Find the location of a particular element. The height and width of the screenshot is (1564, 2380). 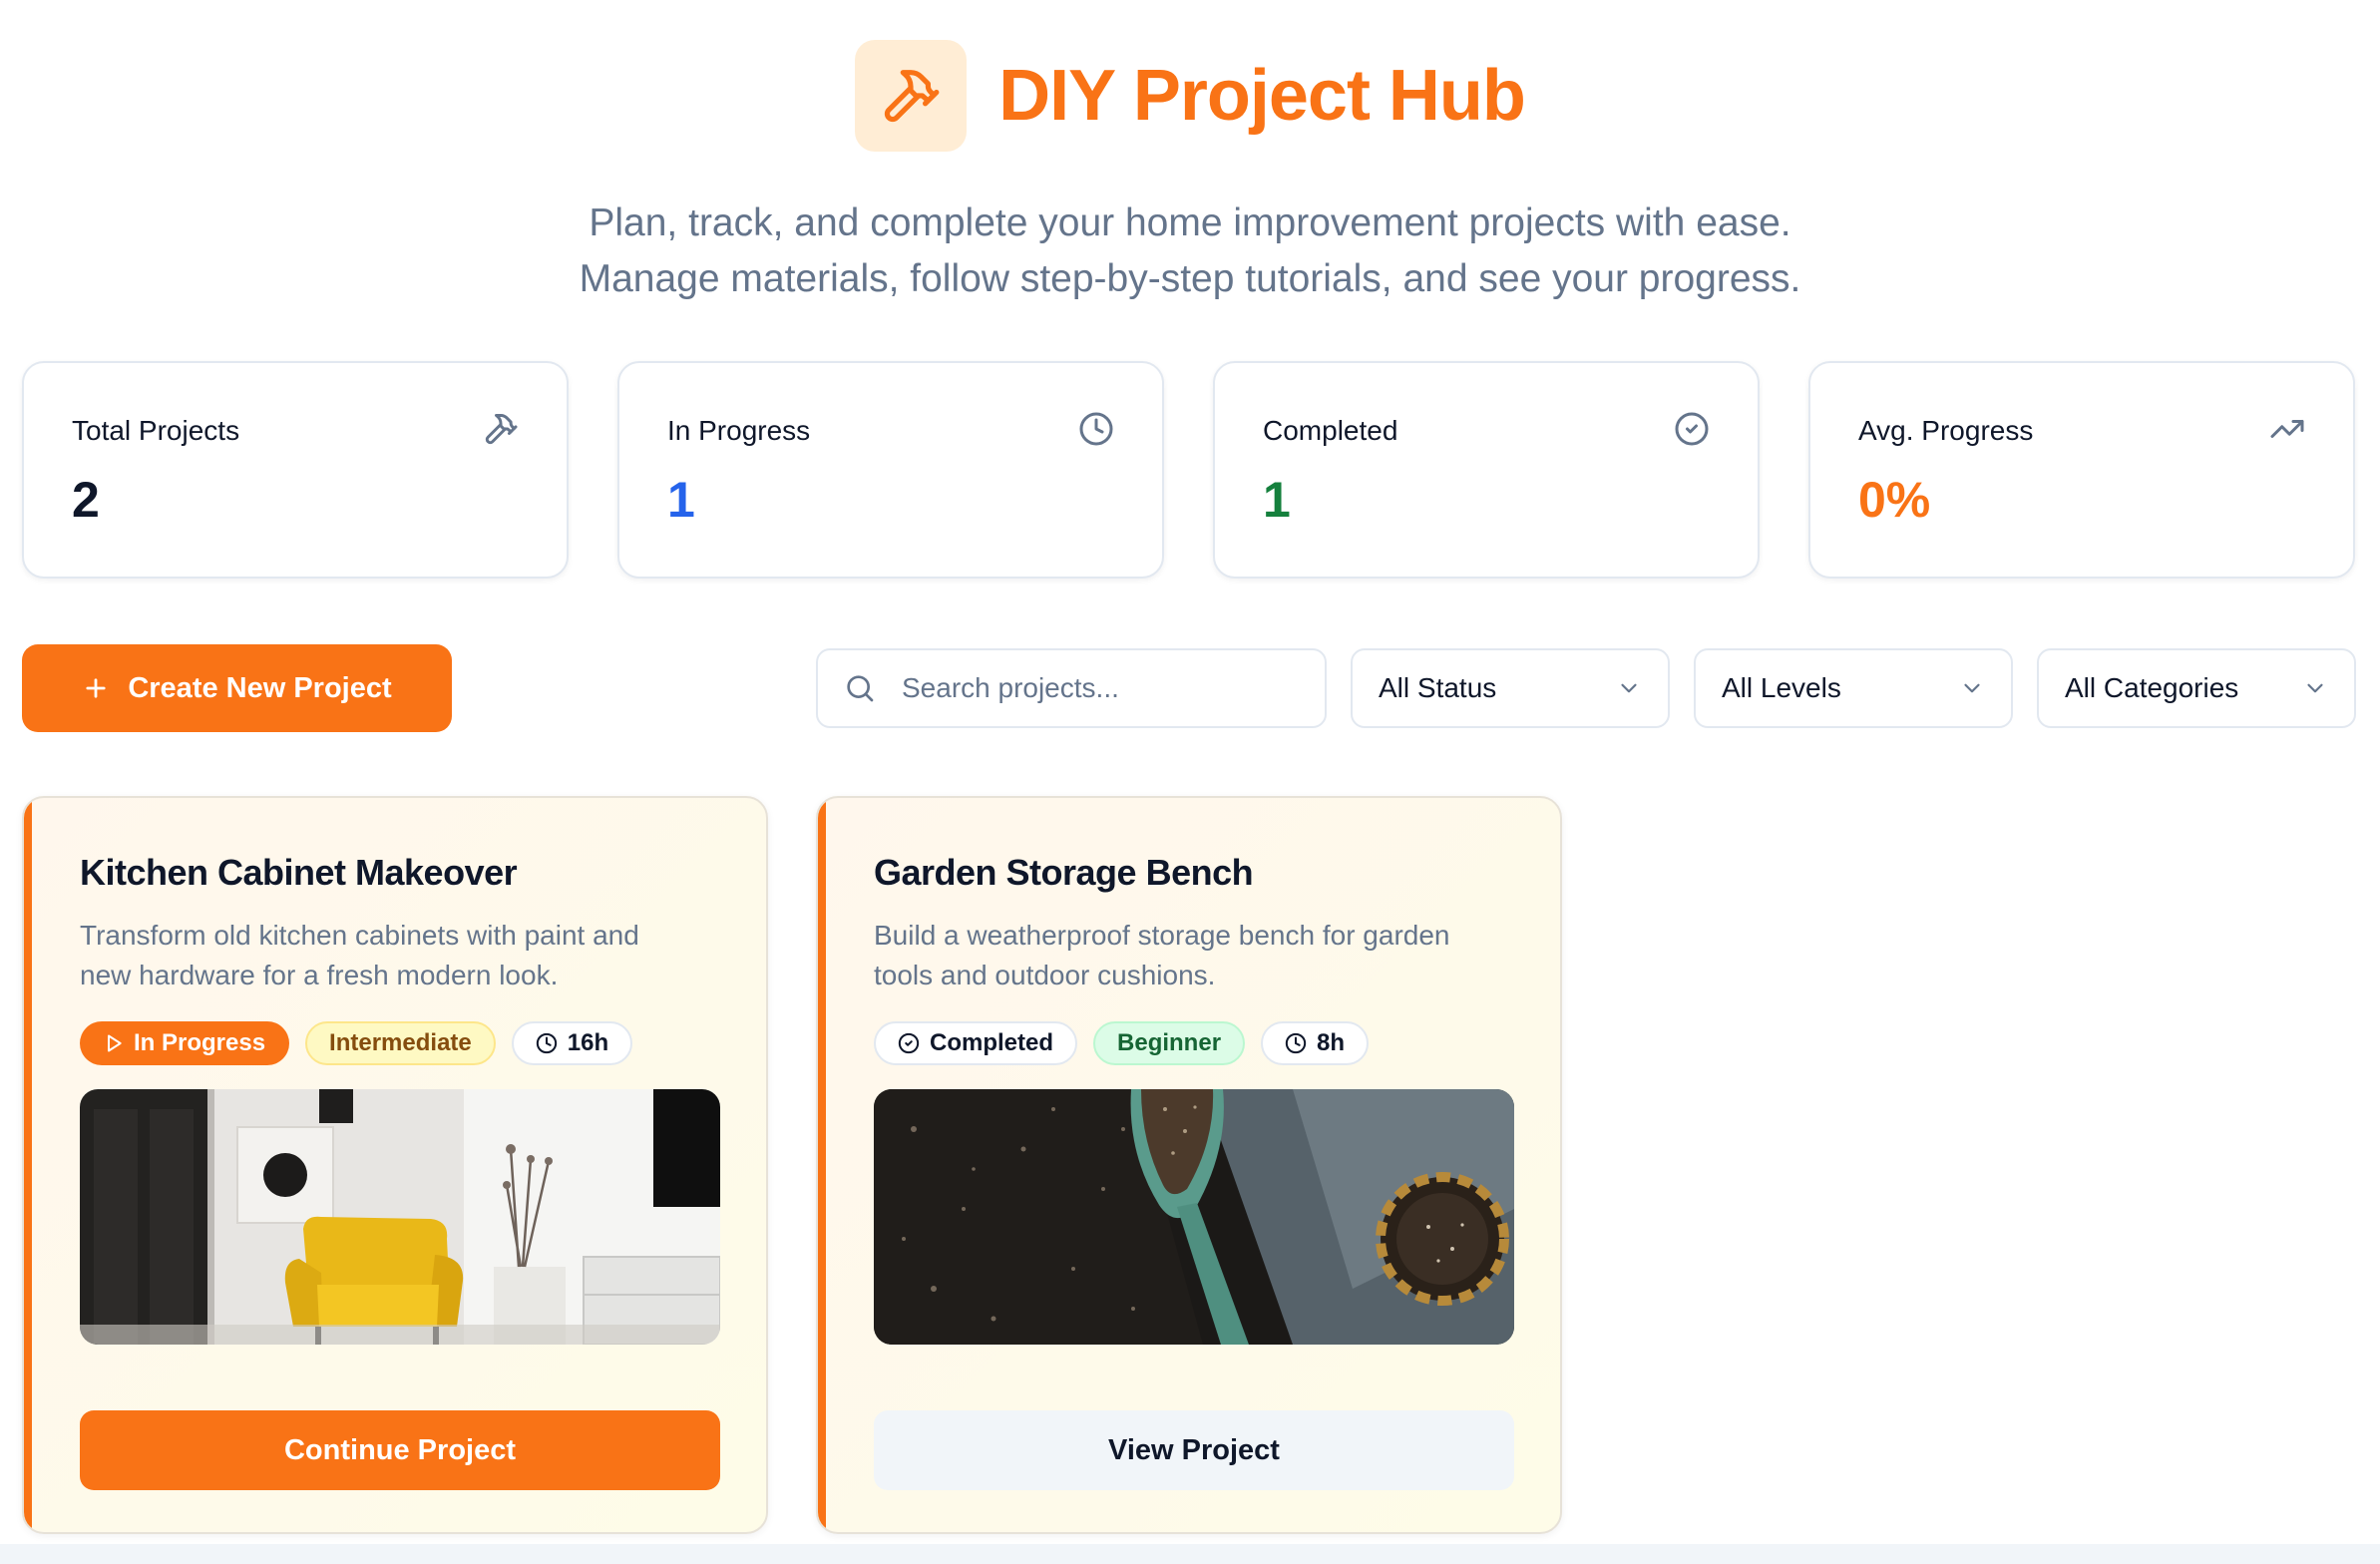

continue-project-button: Continue Project is located at coordinates (400, 1450).